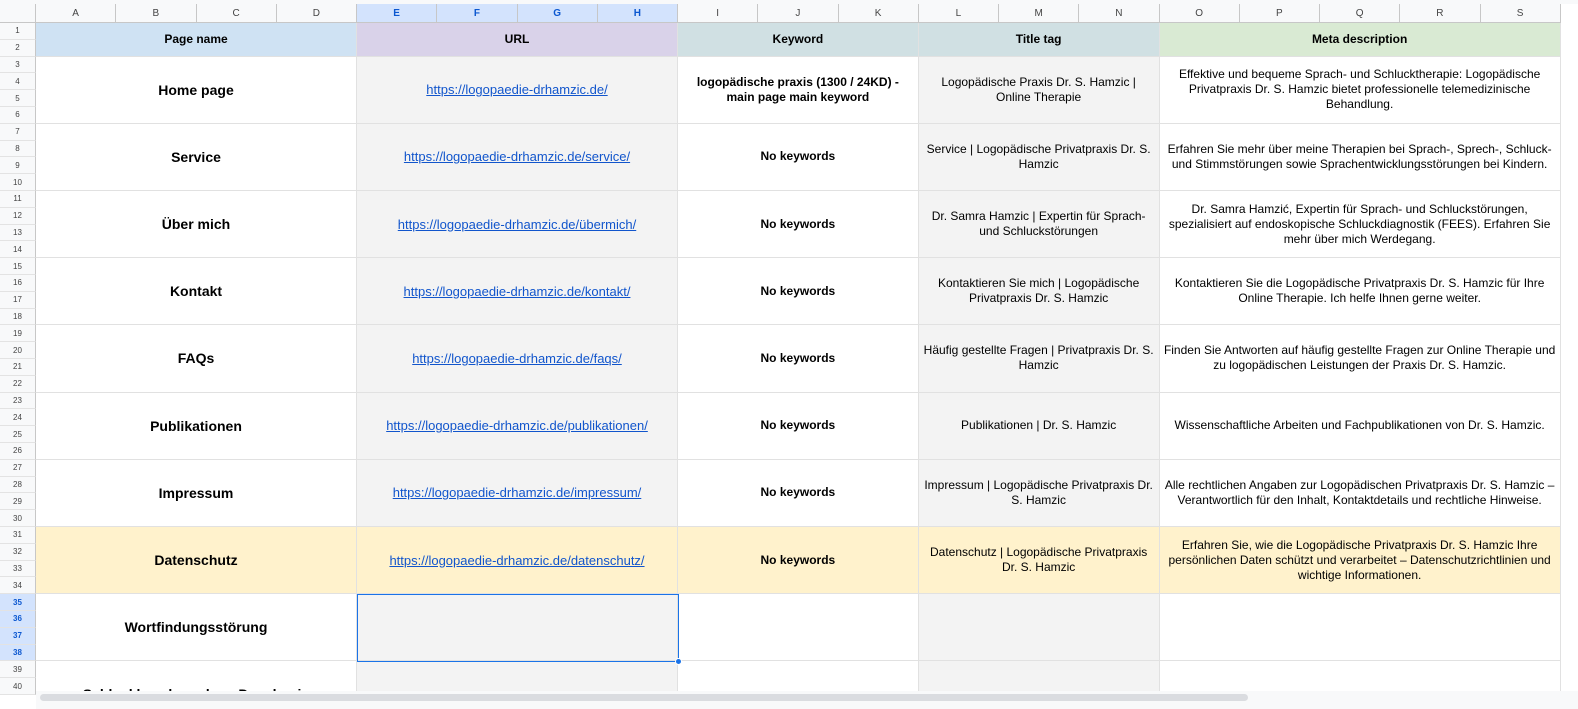 The width and height of the screenshot is (1578, 709). Describe the element at coordinates (517, 359) in the screenshot. I see `cell-url-link: https://logopaedie-drhamzic.de/faqs/` at that location.